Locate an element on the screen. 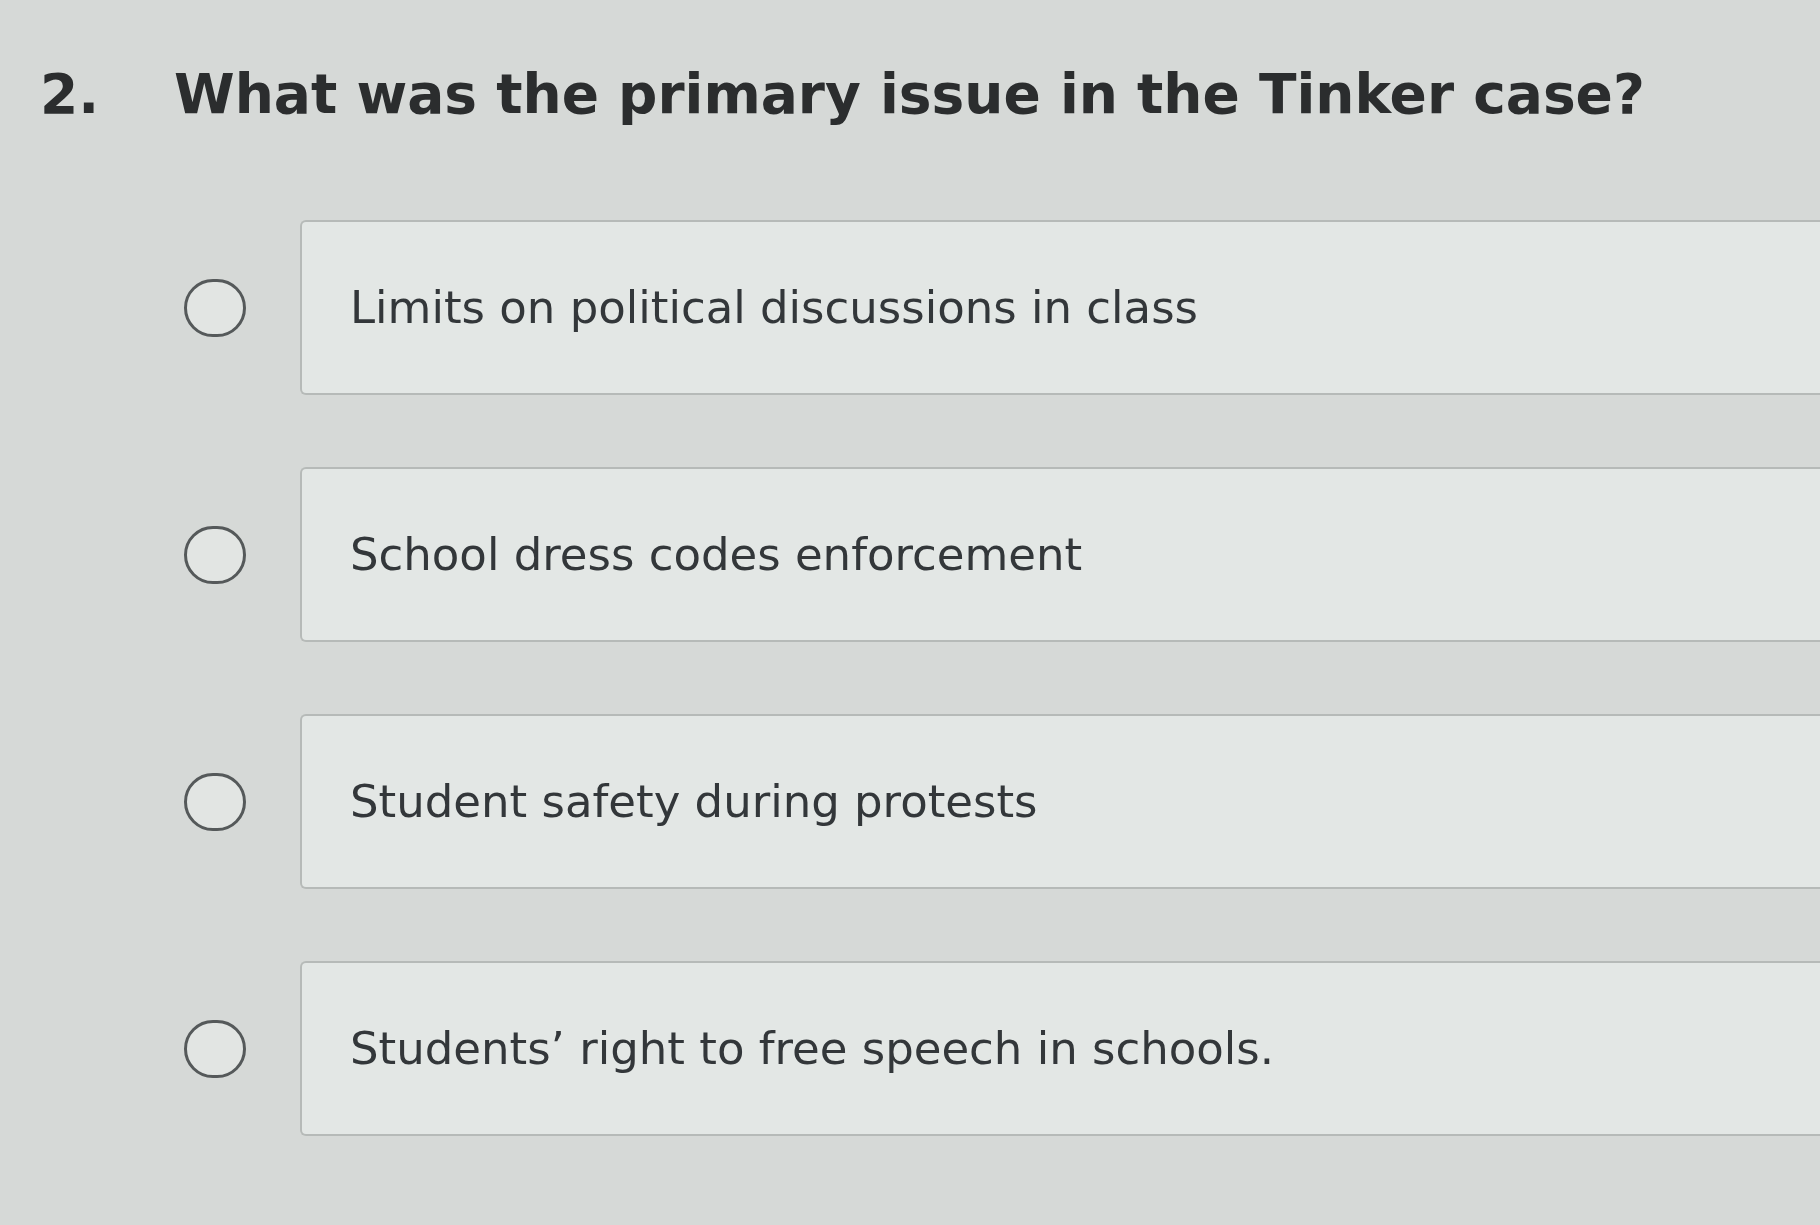  answer-option: Limits on political discussions in class is located at coordinates (1060, 307).